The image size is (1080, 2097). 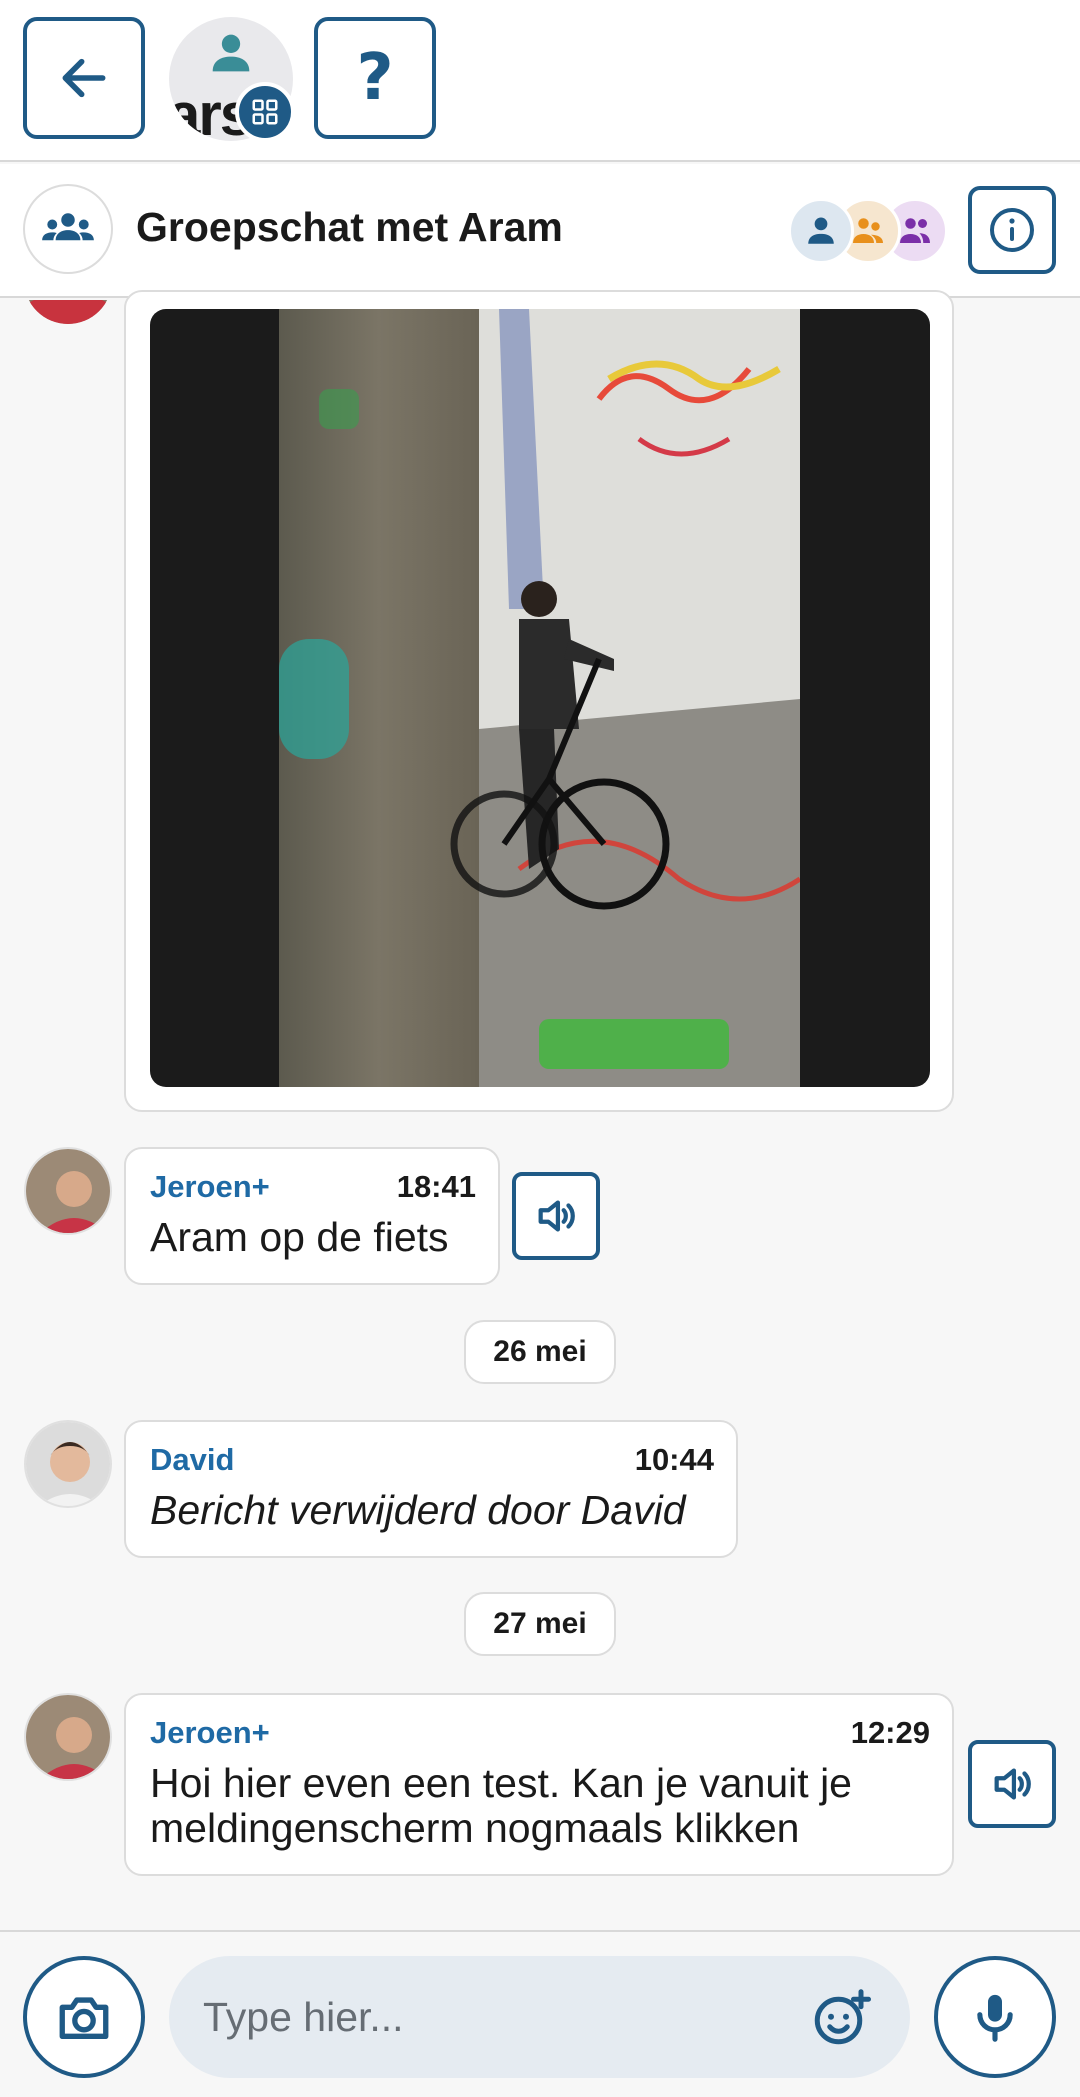 I want to click on participant-user-icon, so click(x=821, y=231).